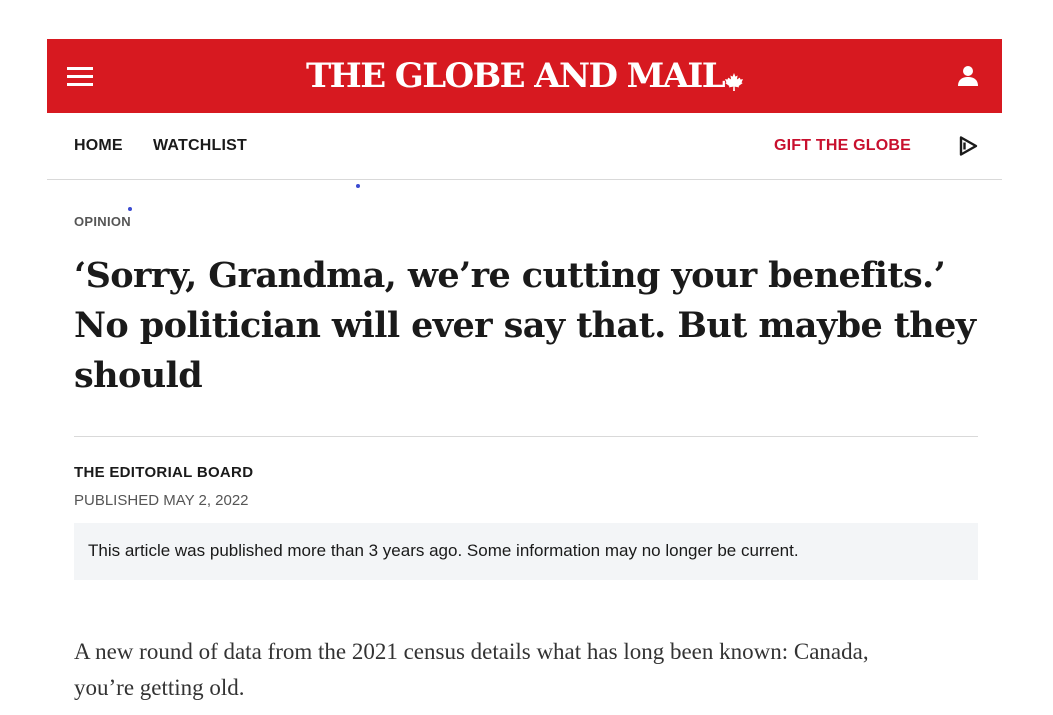  Describe the element at coordinates (102, 222) in the screenshot. I see `section-label: OPINION` at that location.